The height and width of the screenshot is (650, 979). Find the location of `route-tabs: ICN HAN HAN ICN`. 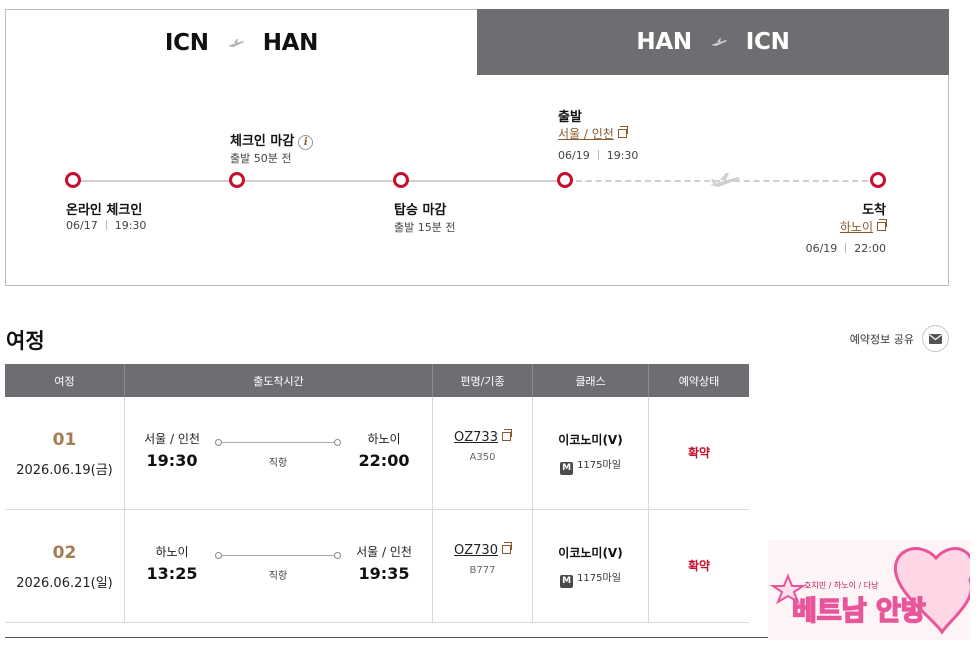

route-tabs: ICN HAN HAN ICN is located at coordinates (477, 42).